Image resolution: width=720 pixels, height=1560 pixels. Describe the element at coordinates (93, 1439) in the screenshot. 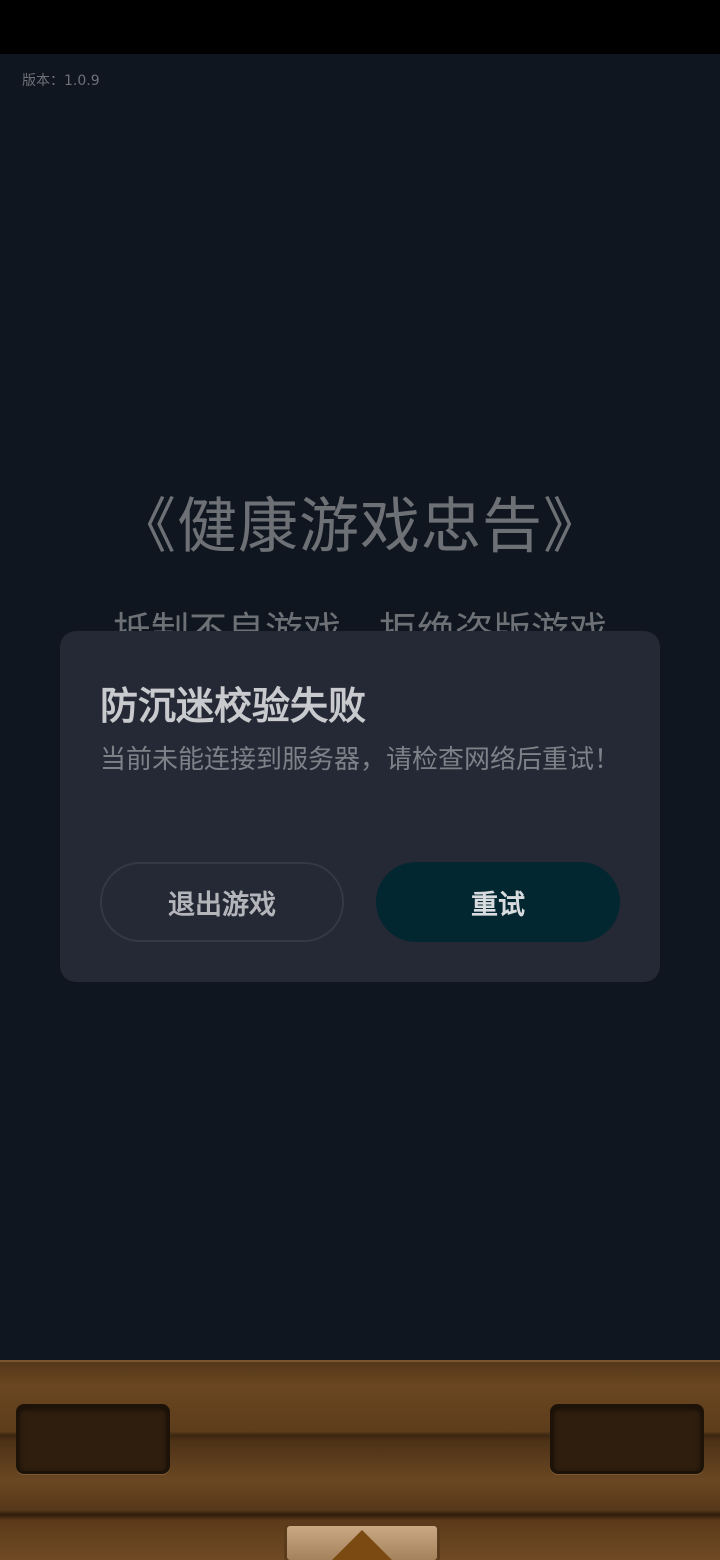

I see `left-control-button` at that location.